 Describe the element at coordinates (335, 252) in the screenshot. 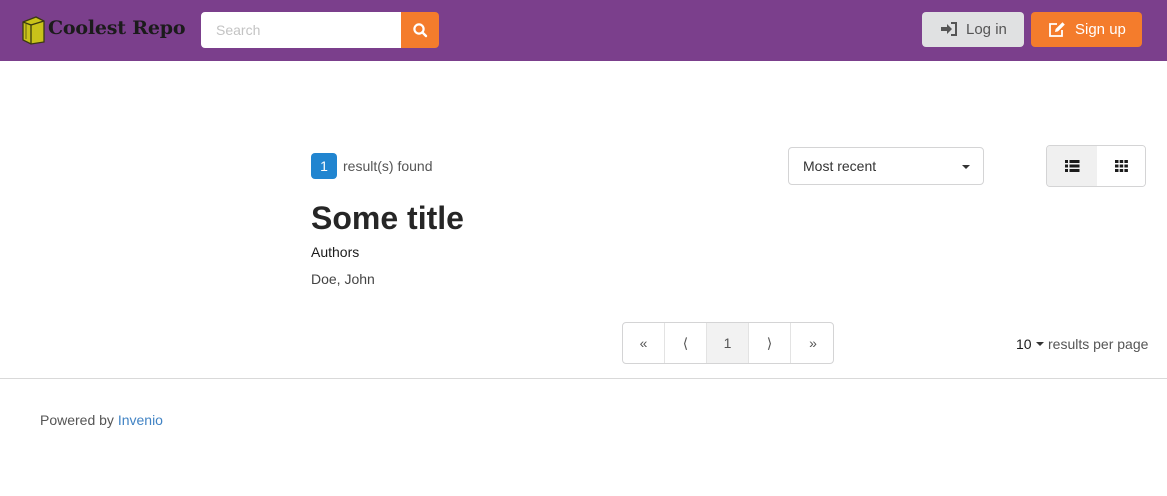

I see `authors-heading: Authors` at that location.